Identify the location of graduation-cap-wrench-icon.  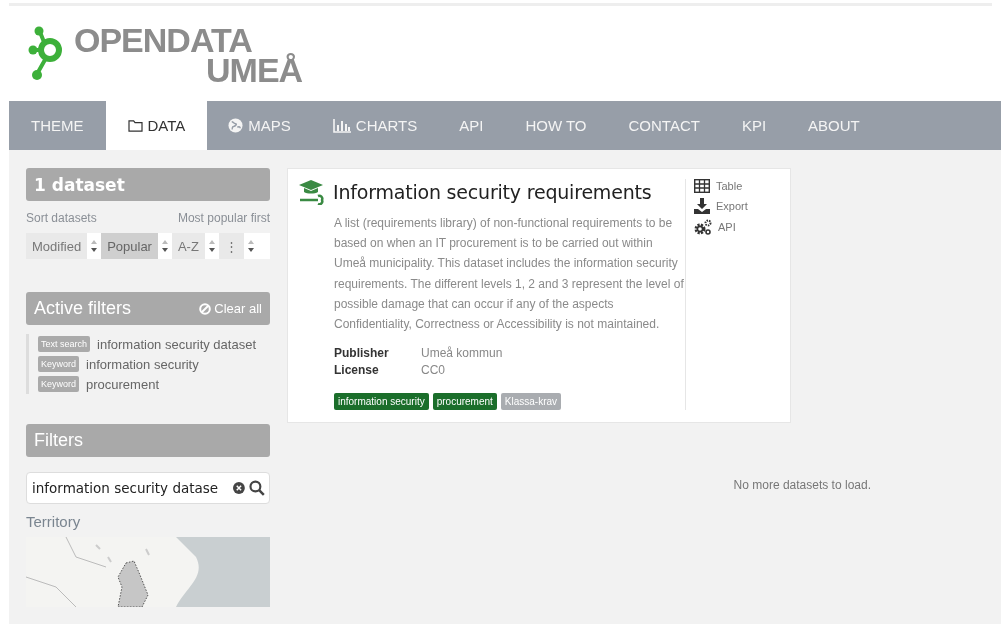
(311, 192).